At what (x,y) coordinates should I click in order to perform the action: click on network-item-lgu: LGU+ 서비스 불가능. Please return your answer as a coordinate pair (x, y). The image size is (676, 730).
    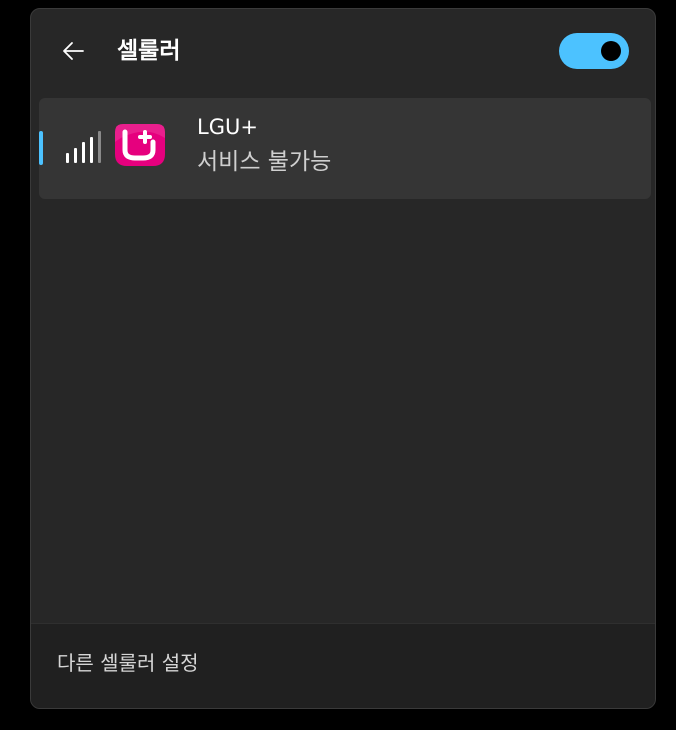
    Looking at the image, I should click on (345, 148).